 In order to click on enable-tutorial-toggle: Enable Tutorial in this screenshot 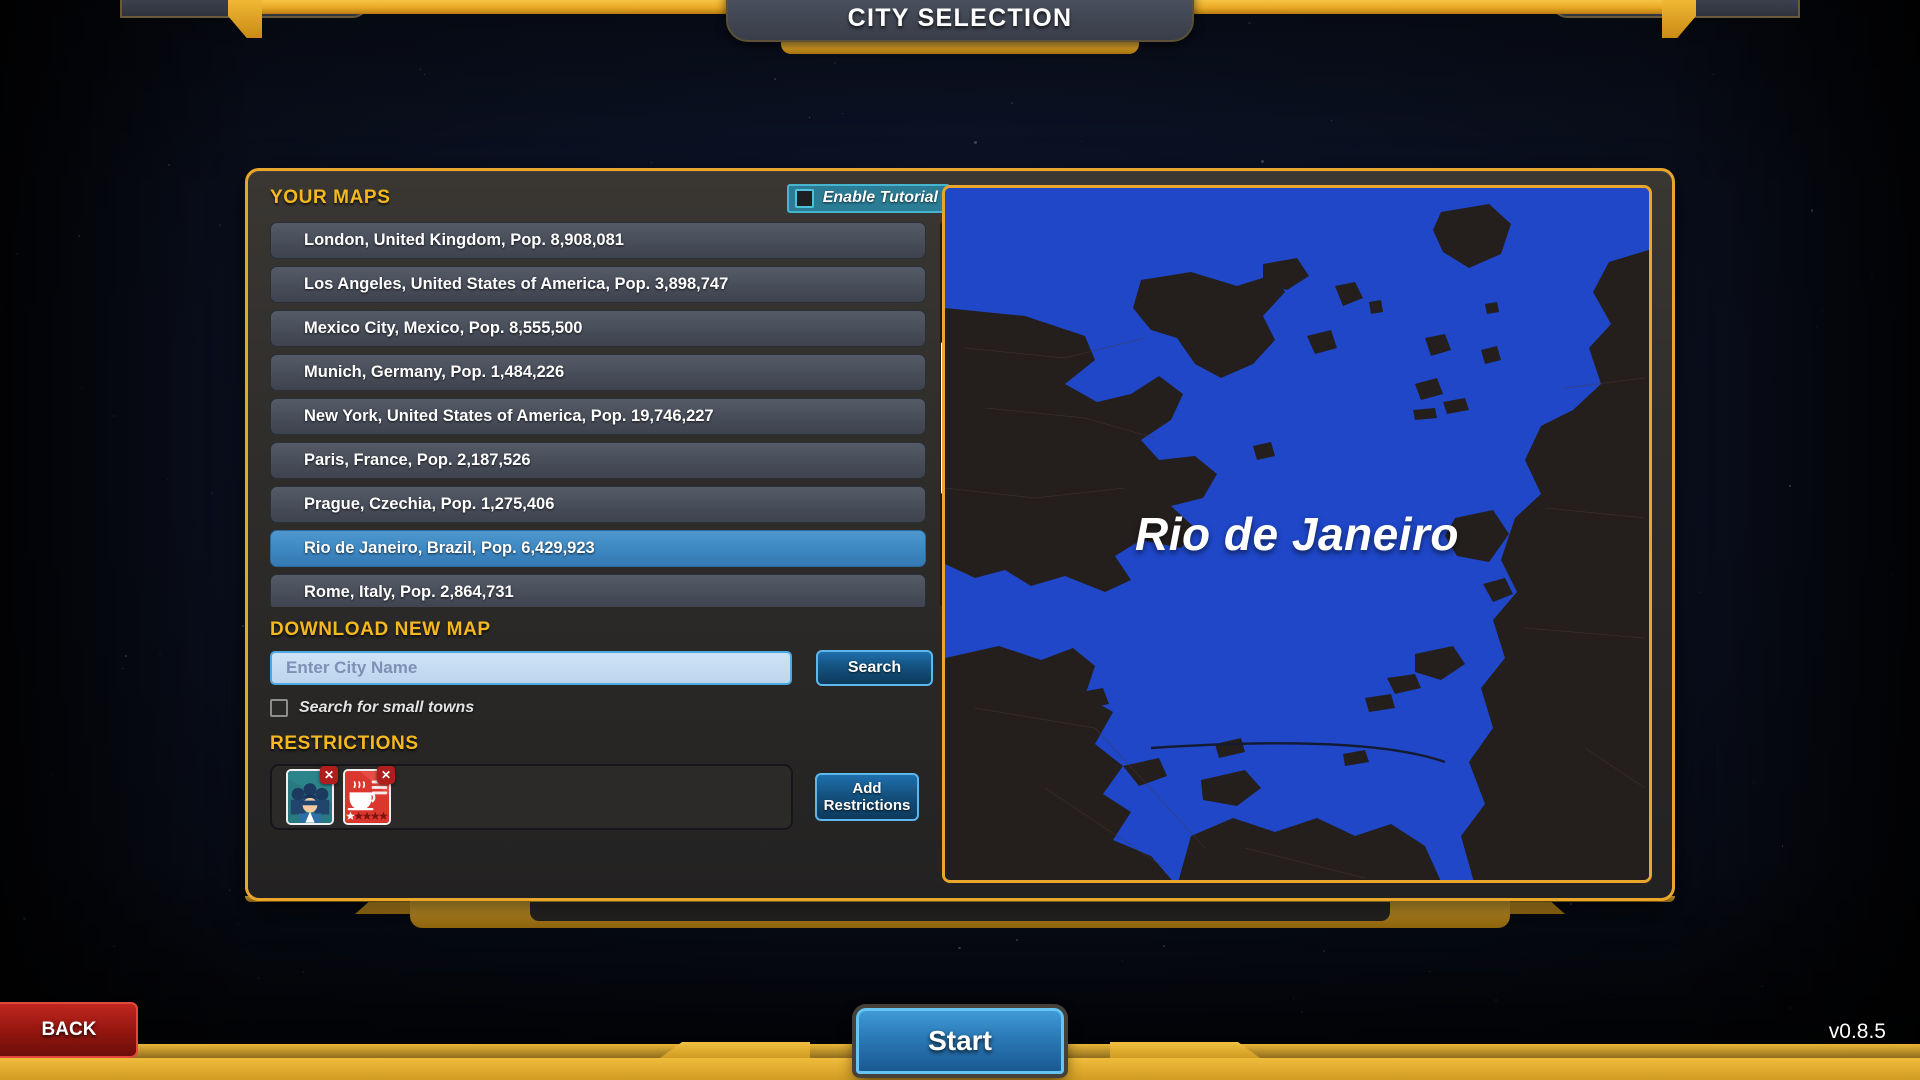, I will do `click(868, 198)`.